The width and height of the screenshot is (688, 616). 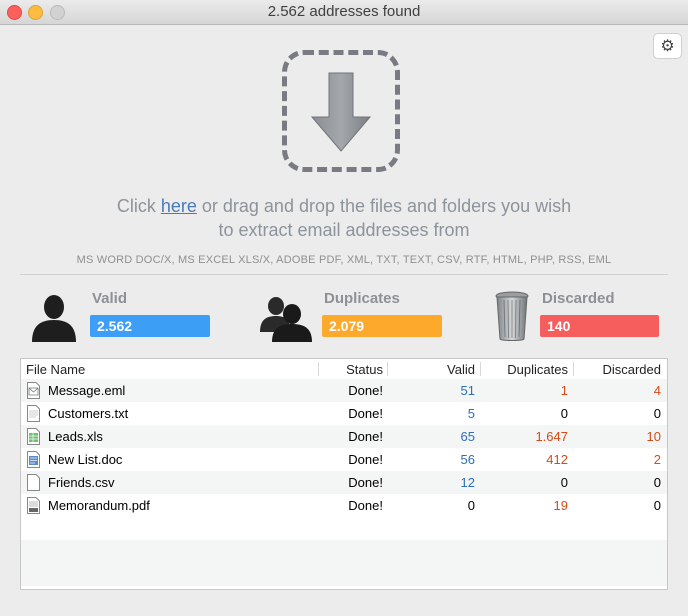 I want to click on pdf-file-icon, so click(x=33, y=505).